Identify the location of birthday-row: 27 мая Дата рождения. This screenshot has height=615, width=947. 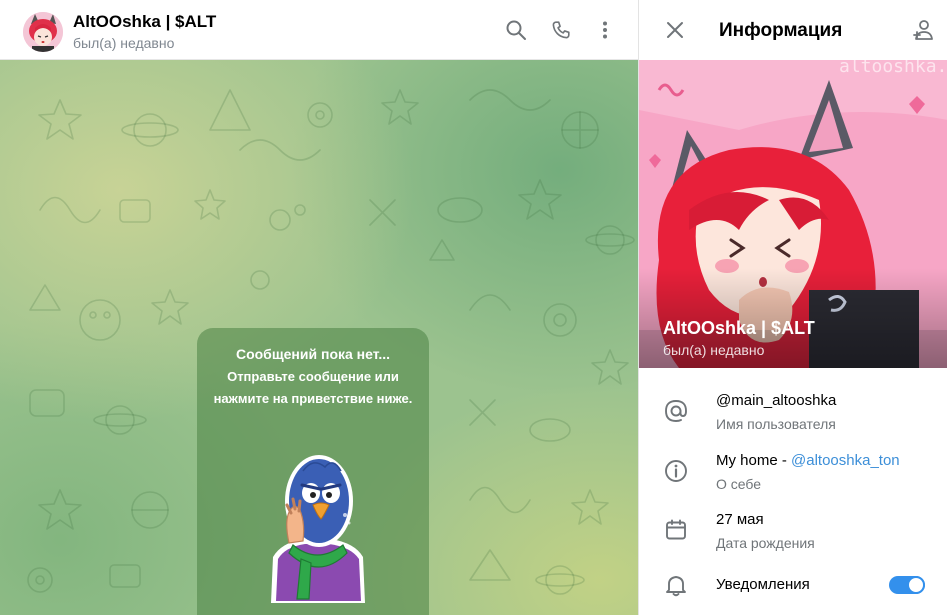
(793, 531).